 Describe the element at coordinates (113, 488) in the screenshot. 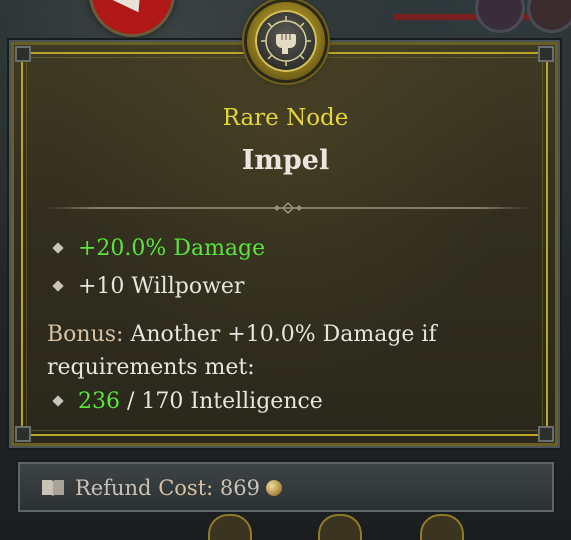

I see `refund-label: Refund` at that location.